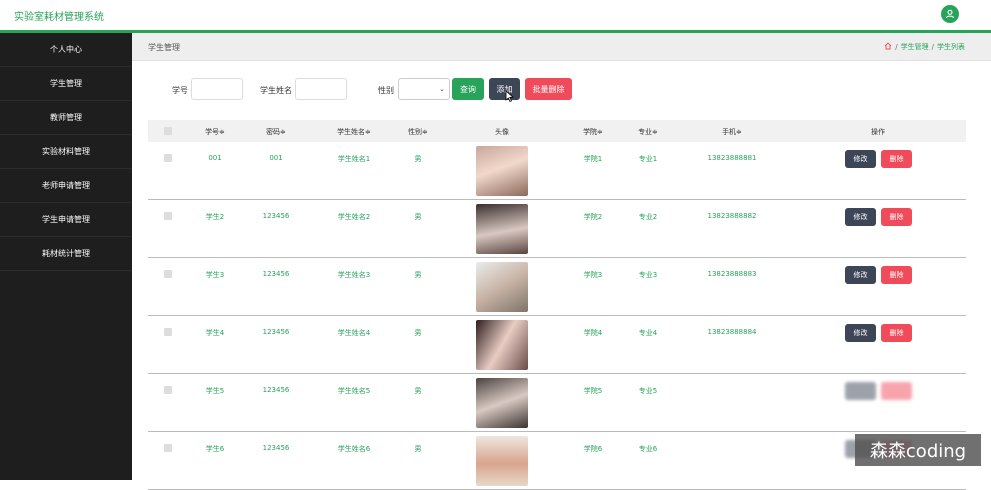 The width and height of the screenshot is (991, 490). What do you see at coordinates (495, 16) in the screenshot?
I see `top-bar: 实验室耗材管理系统` at bounding box center [495, 16].